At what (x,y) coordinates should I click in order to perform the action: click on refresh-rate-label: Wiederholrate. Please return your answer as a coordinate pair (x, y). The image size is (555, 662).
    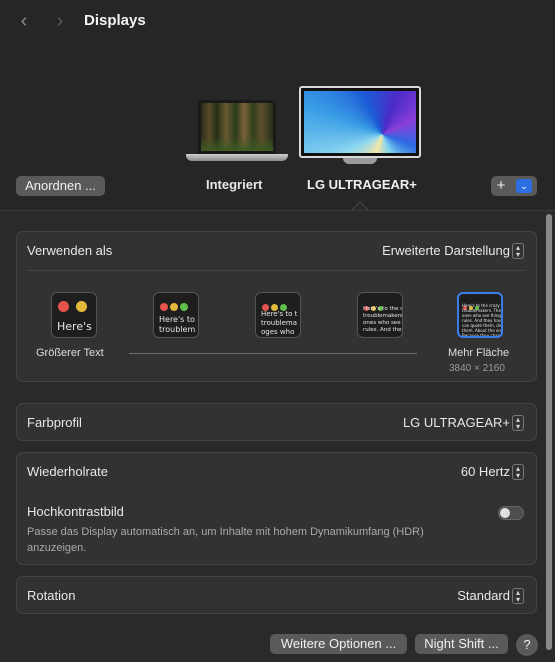
    Looking at the image, I should click on (67, 471).